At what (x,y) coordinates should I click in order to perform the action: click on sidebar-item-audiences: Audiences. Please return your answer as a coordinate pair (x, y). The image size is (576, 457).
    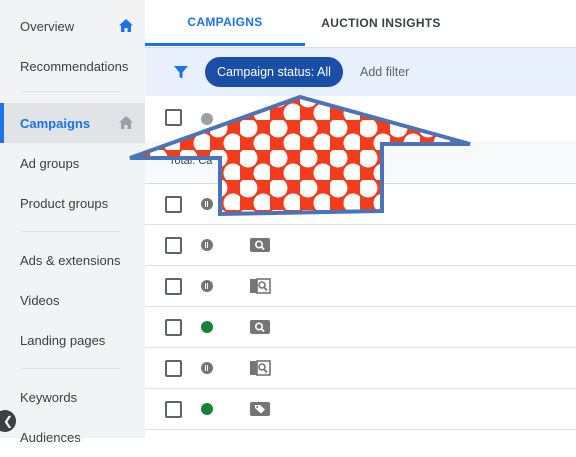
    Looking at the image, I should click on (72, 437).